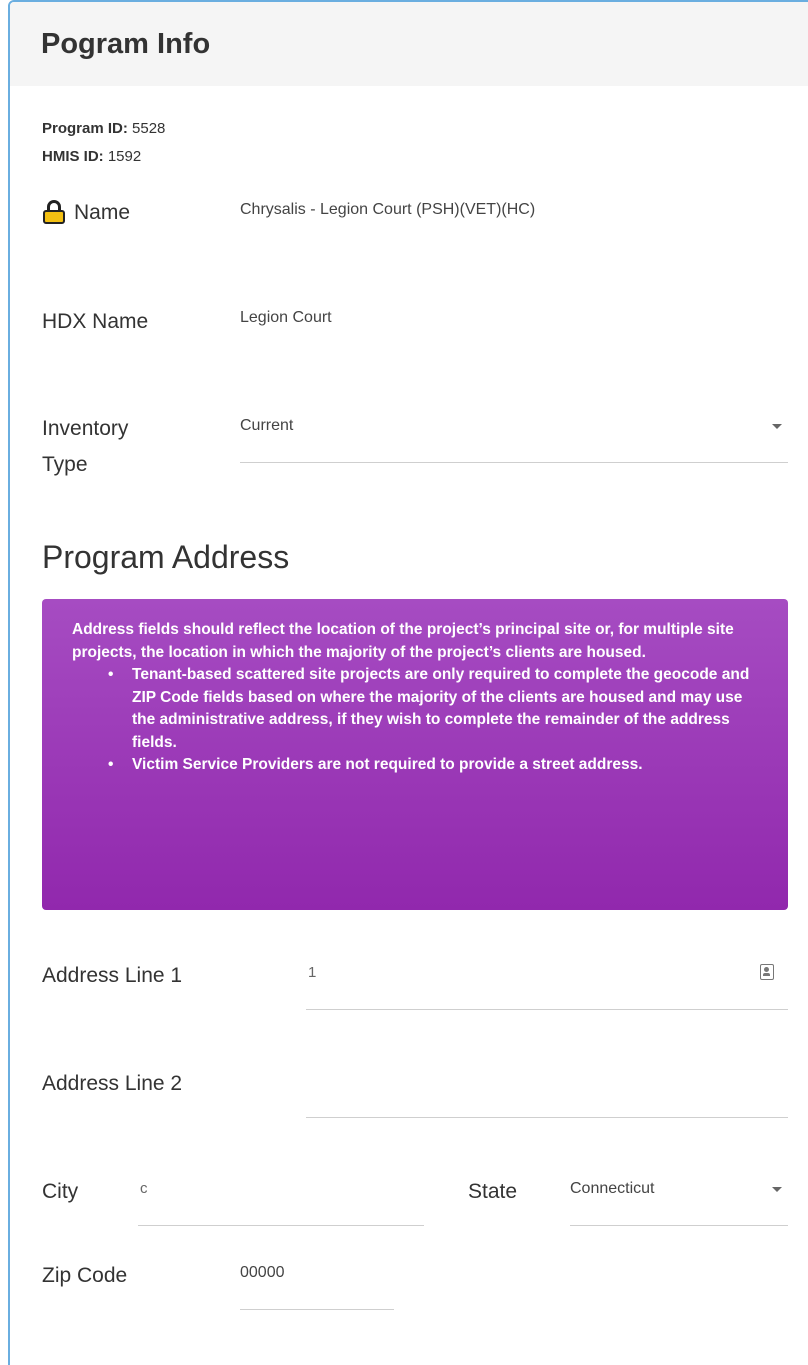 The width and height of the screenshot is (808, 1365). I want to click on lock-icon, so click(54, 212).